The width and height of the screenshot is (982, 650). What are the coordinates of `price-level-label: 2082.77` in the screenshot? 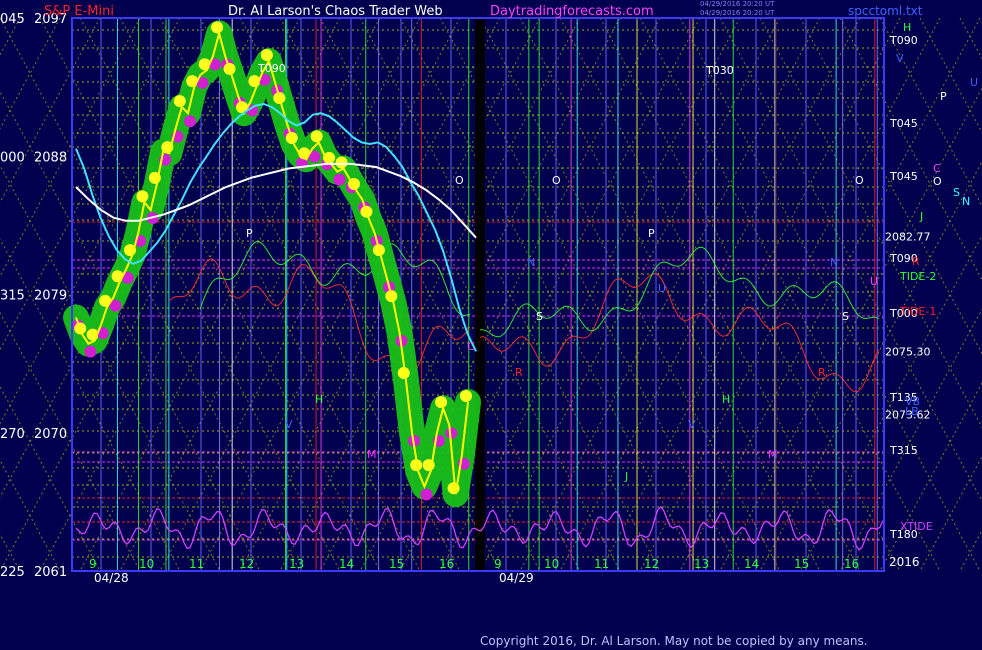 It's located at (908, 237).